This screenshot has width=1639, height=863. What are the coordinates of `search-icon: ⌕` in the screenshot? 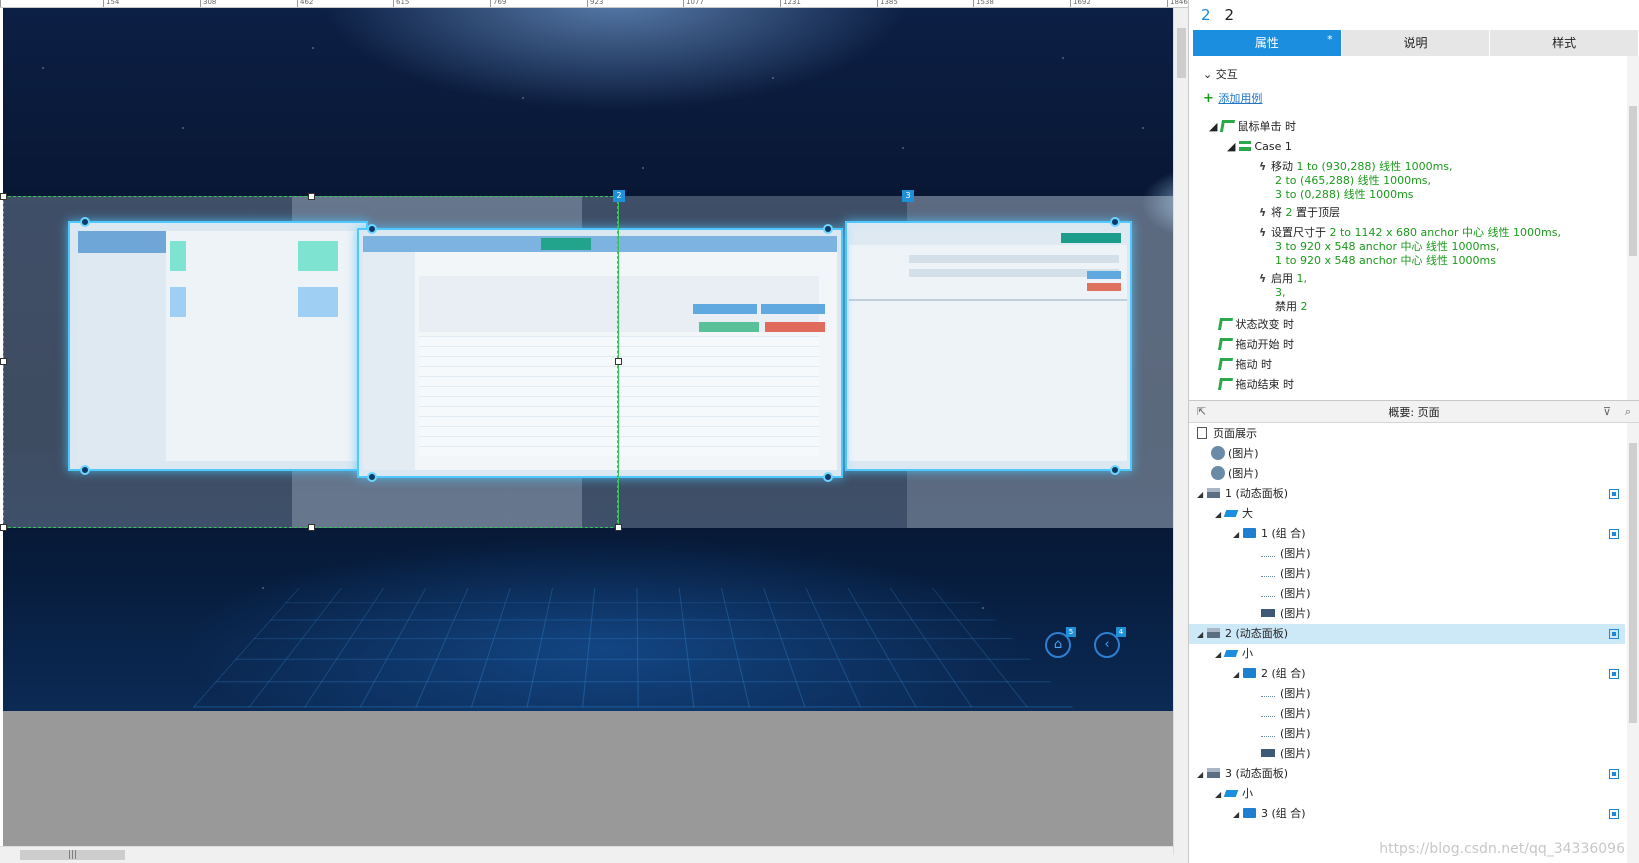 It's located at (1628, 412).